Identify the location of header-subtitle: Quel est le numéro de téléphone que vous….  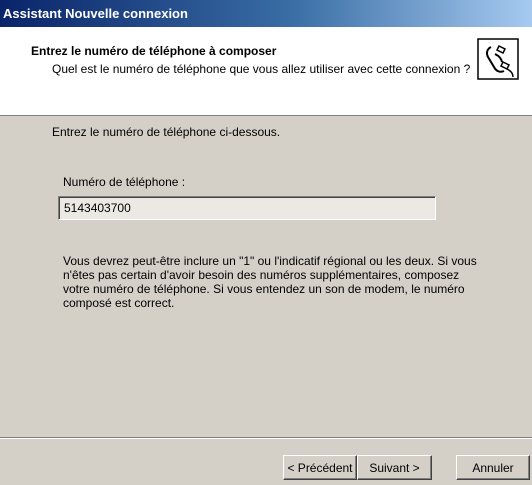
(261, 69).